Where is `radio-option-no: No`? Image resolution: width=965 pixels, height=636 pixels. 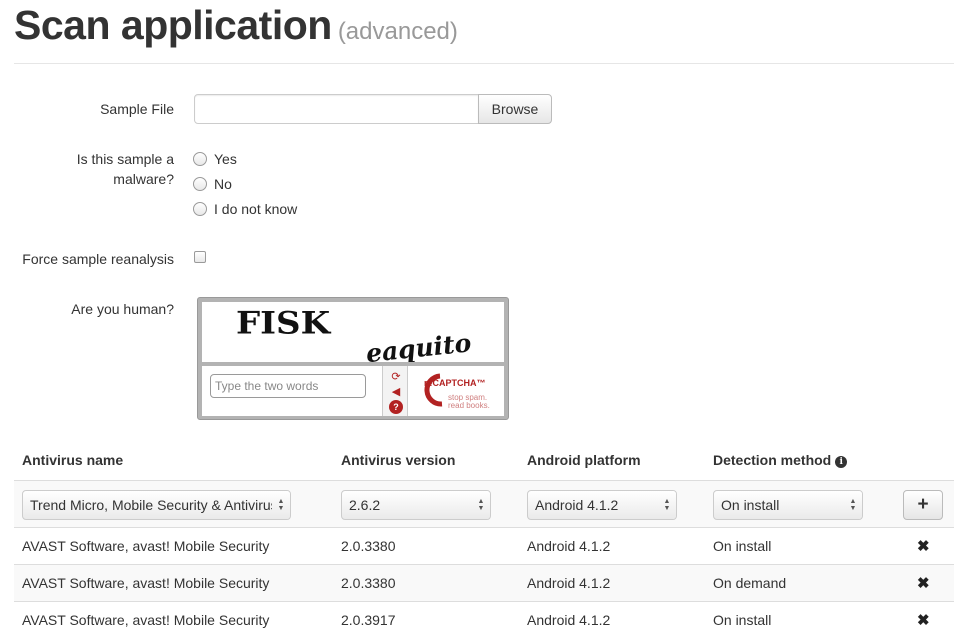 radio-option-no: No is located at coordinates (212, 184).